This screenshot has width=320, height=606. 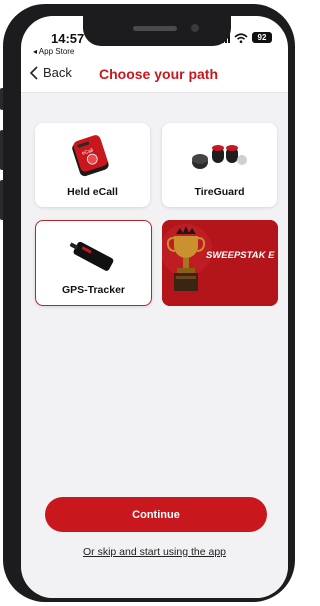 I want to click on option-label: TireGuard, so click(x=219, y=192).